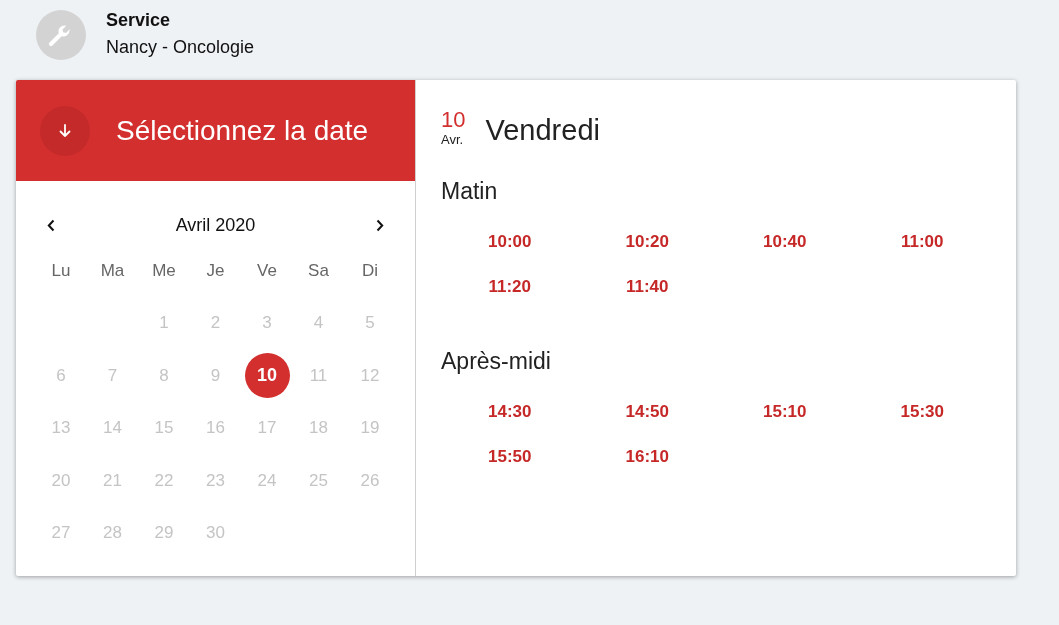 Image resolution: width=1059 pixels, height=625 pixels. Describe the element at coordinates (139, 20) in the screenshot. I see `service-label: Service` at that location.